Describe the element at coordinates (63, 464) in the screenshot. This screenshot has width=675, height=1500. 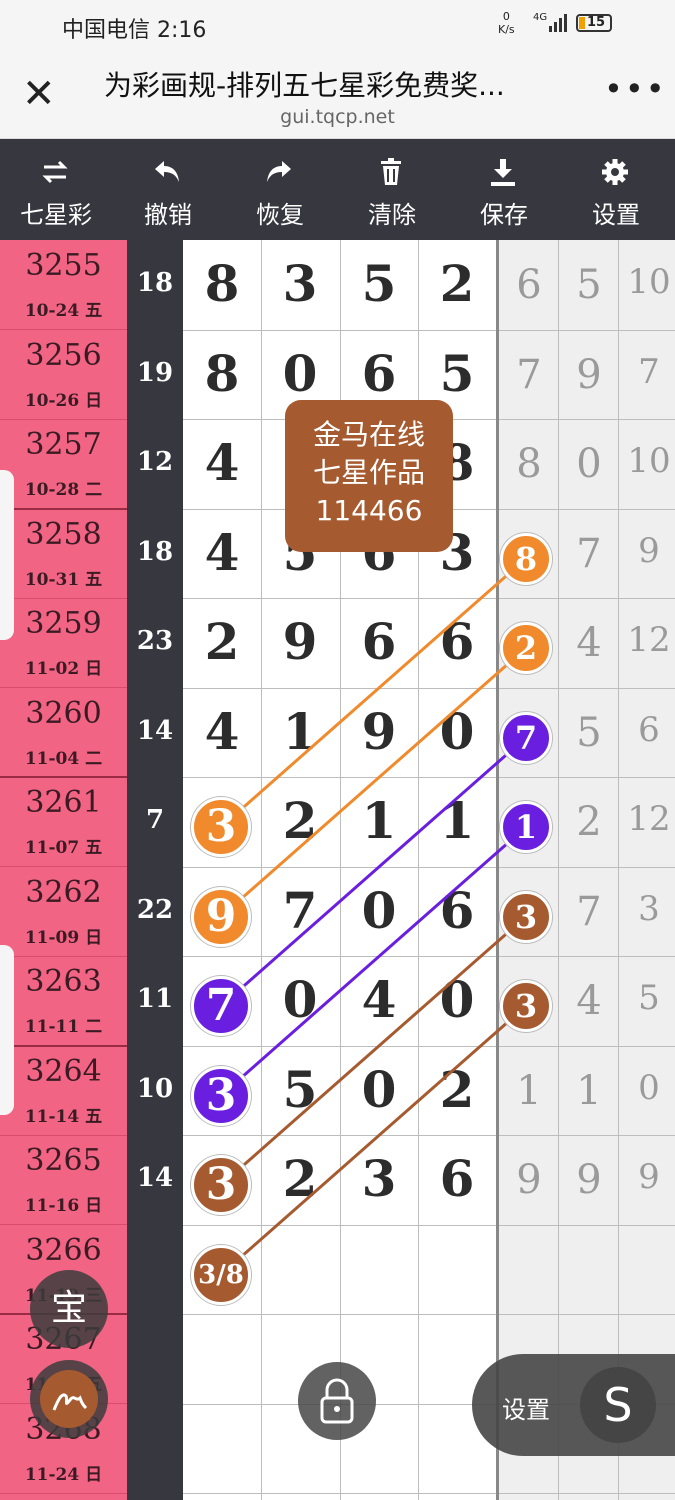
I see `period-row: 3257 10-28 二` at that location.